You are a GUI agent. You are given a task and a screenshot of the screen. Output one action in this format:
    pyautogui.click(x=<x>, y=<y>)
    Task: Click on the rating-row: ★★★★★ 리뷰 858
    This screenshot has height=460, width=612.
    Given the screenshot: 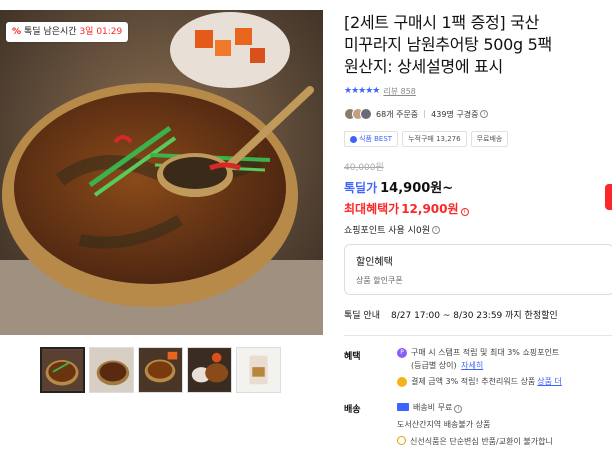 What is the action you would take?
    pyautogui.click(x=478, y=91)
    